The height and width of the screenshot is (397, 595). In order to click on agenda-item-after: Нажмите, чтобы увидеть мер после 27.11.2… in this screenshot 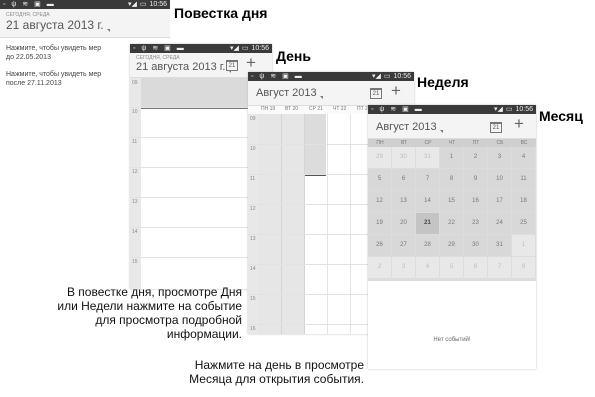, I will do `click(53, 79)`.